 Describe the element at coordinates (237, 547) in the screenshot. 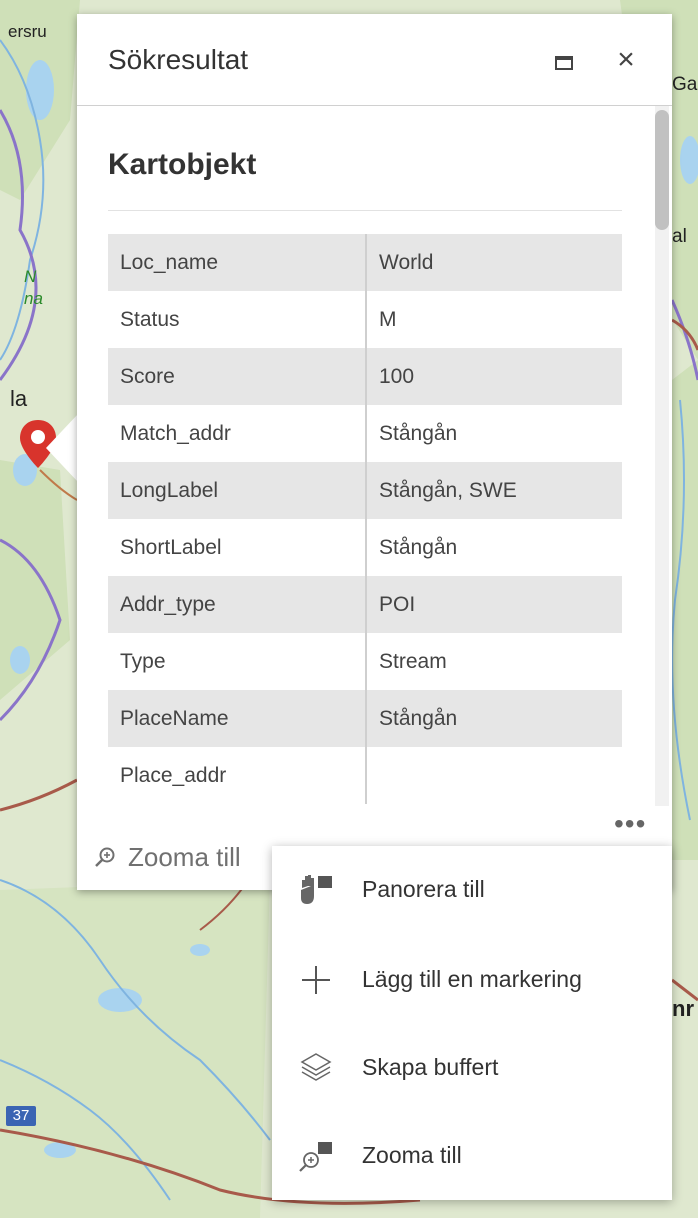

I see `attribute-key: ShortLabel` at that location.